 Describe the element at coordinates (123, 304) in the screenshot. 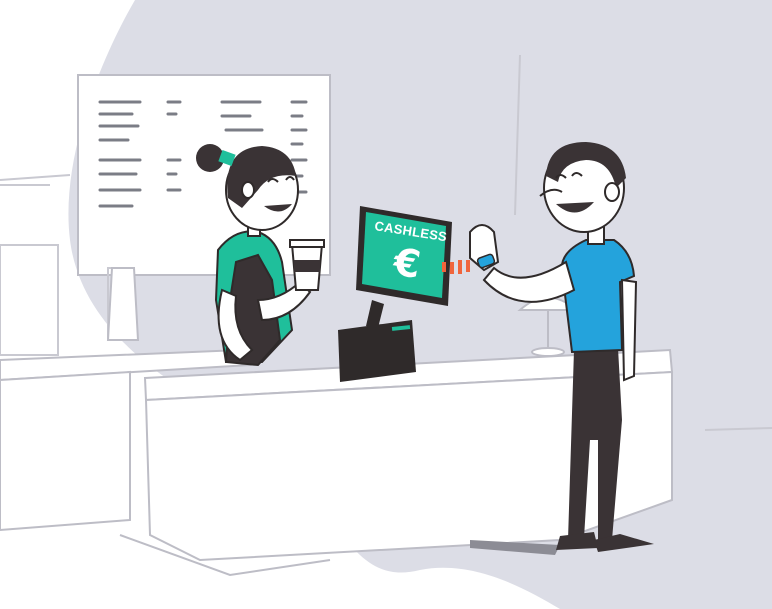

I see `cup-stack` at that location.